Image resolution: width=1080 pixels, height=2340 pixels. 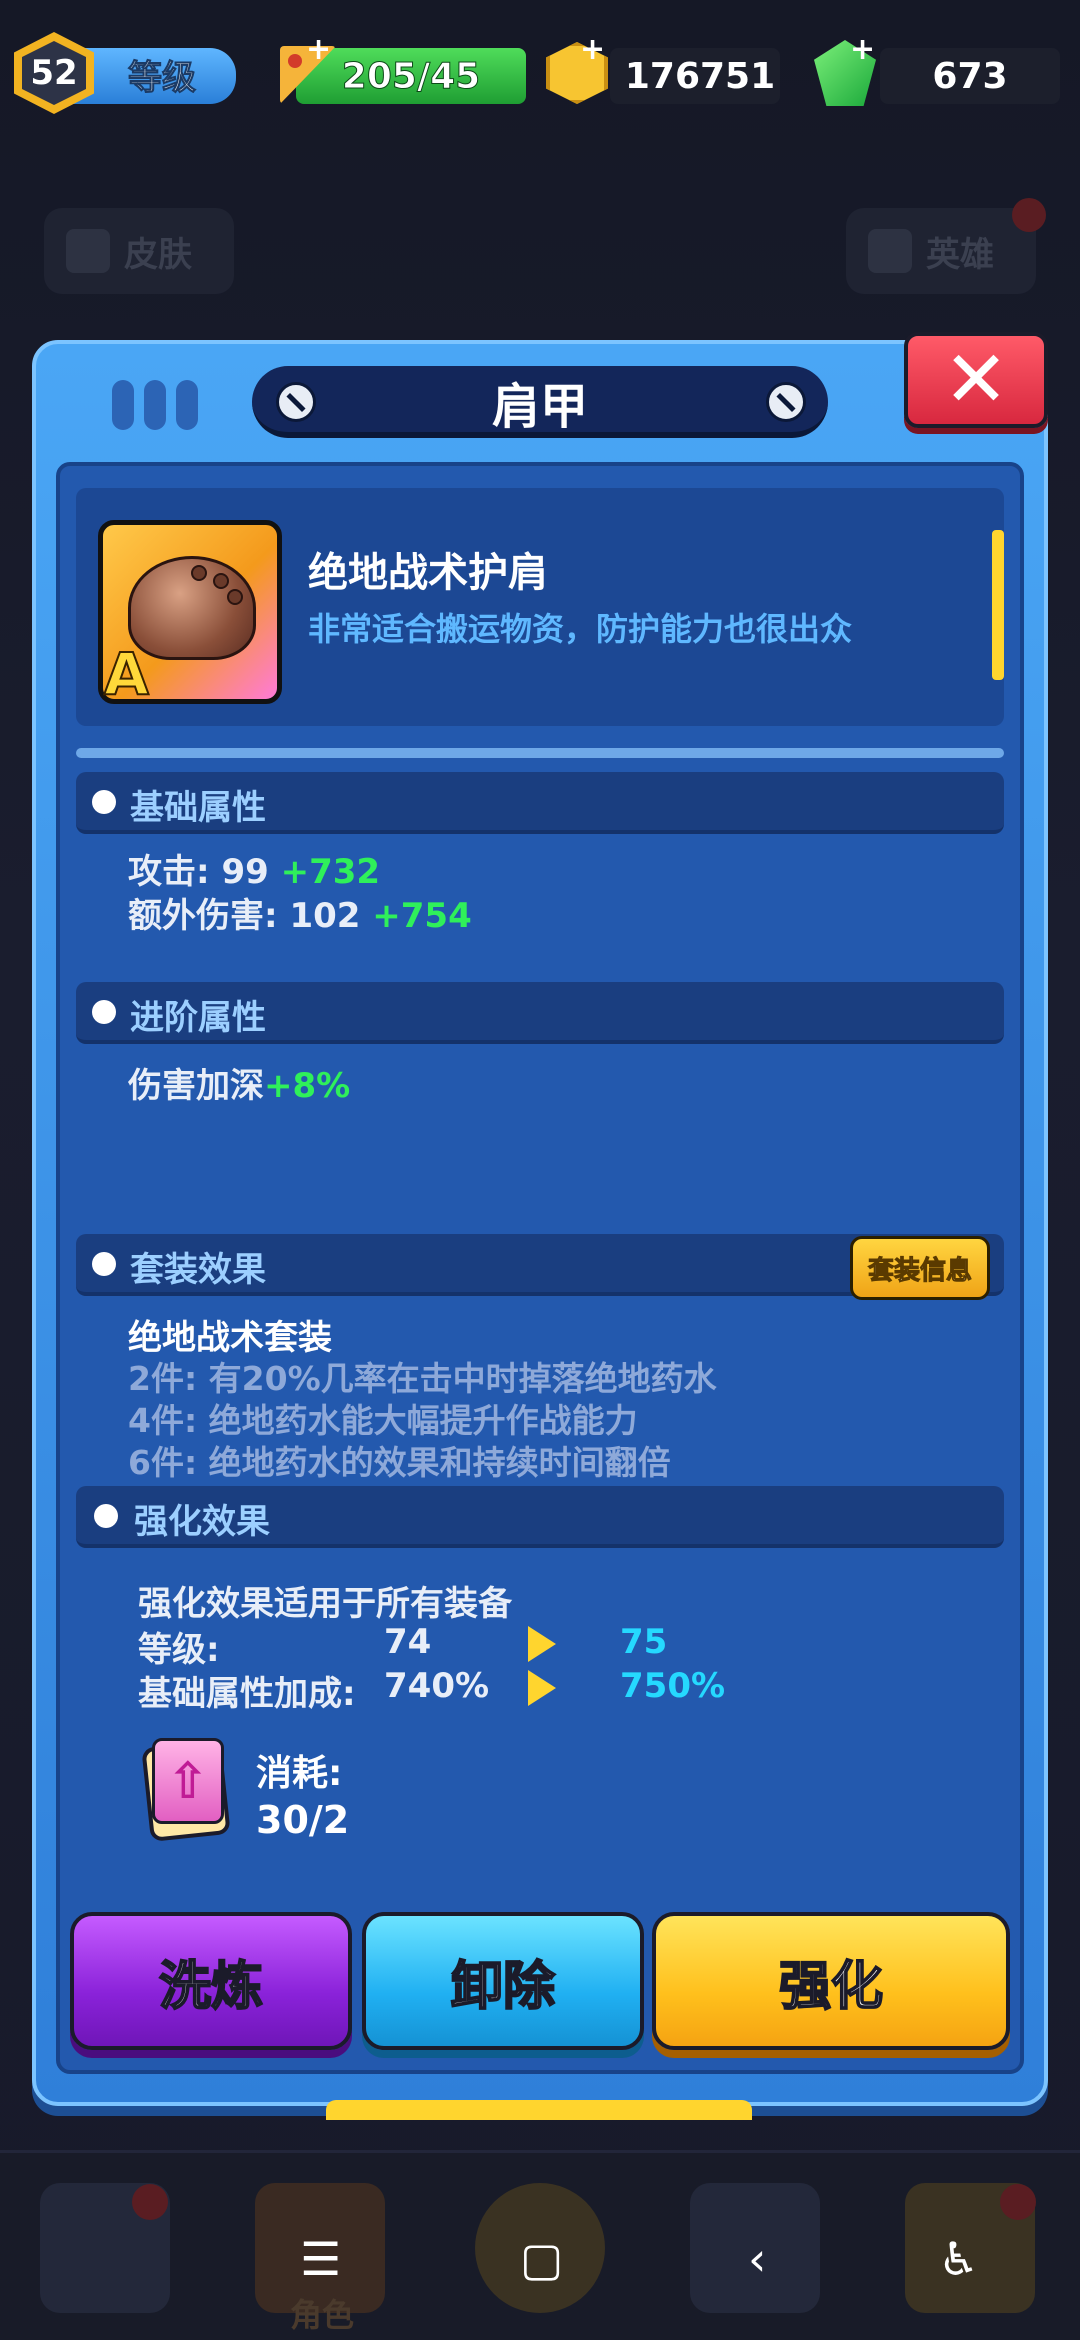 What do you see at coordinates (540, 753) in the screenshot?
I see `divider` at bounding box center [540, 753].